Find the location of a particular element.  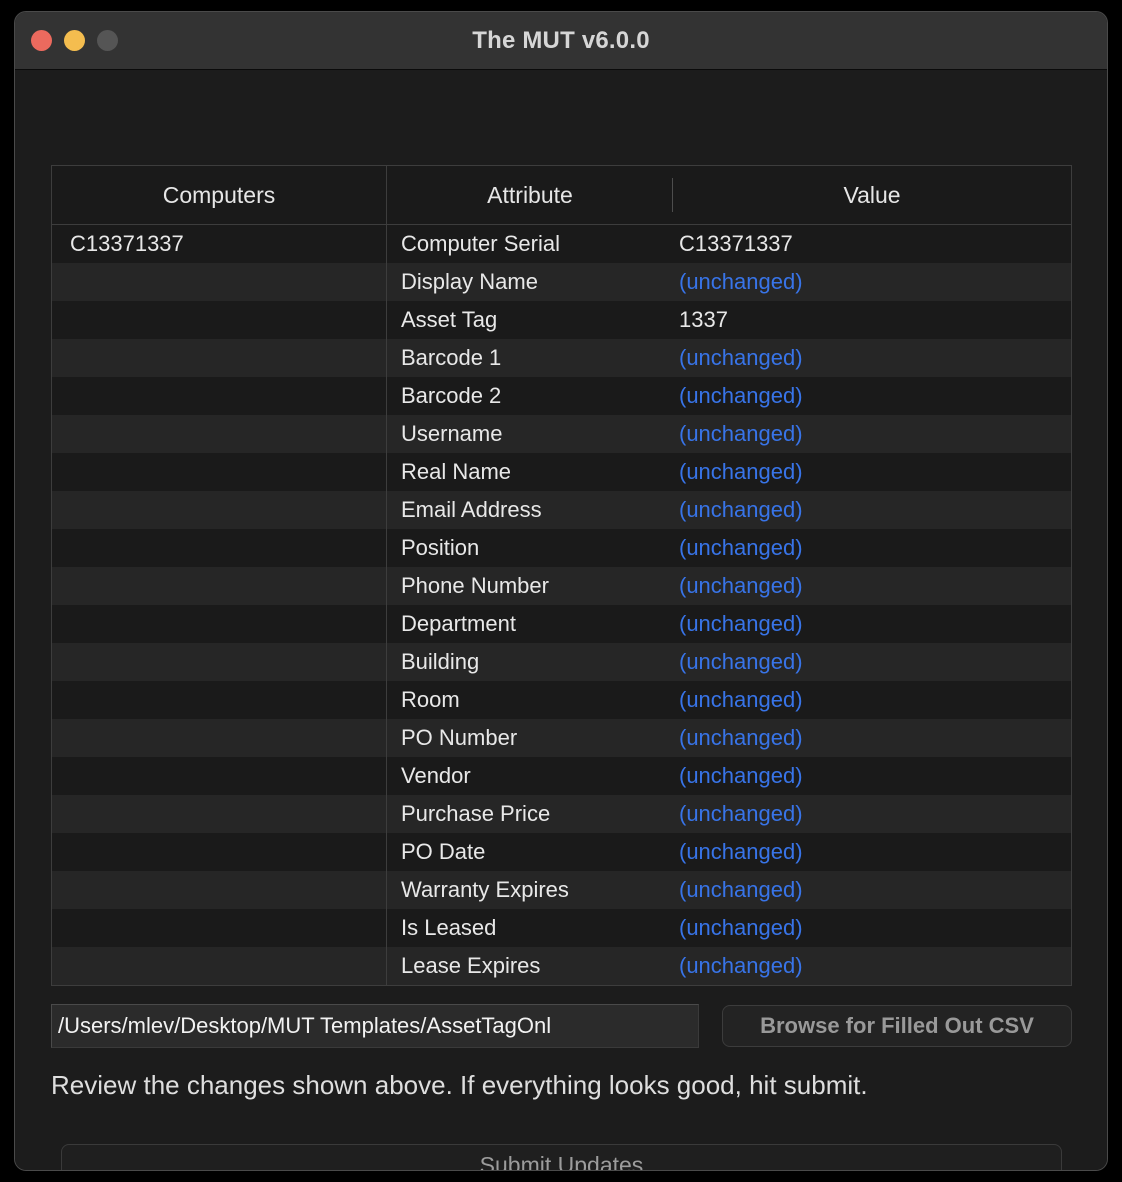

table-row: Barcode 2 (unchanged) is located at coordinates (561, 396).